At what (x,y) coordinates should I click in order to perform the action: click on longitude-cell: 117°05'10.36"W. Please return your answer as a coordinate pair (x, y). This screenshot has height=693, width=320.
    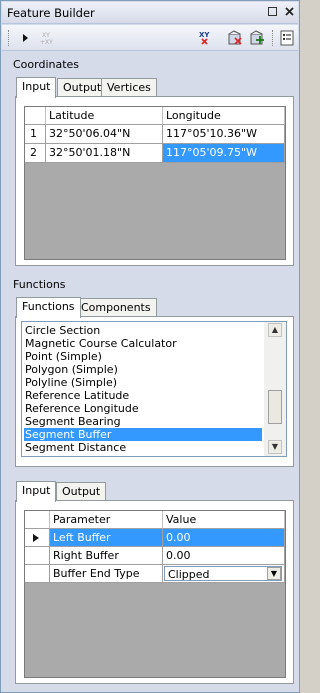
    Looking at the image, I should click on (224, 134).